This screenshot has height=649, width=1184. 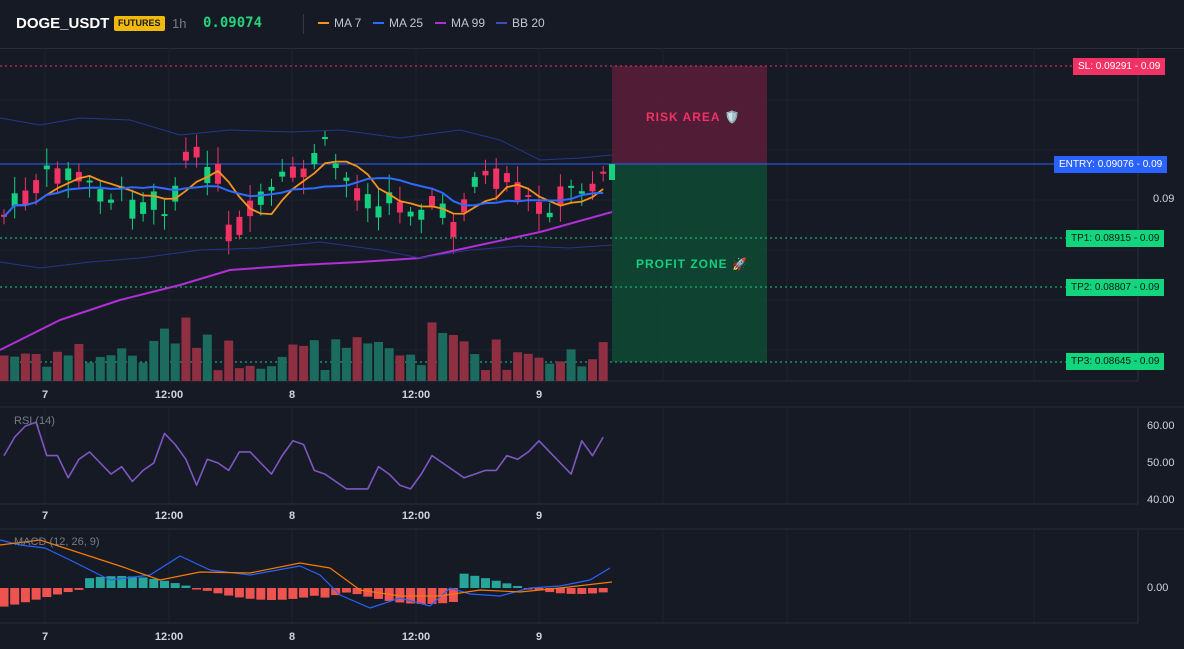 I want to click on legend-ma7: MA 7, so click(x=339, y=23).